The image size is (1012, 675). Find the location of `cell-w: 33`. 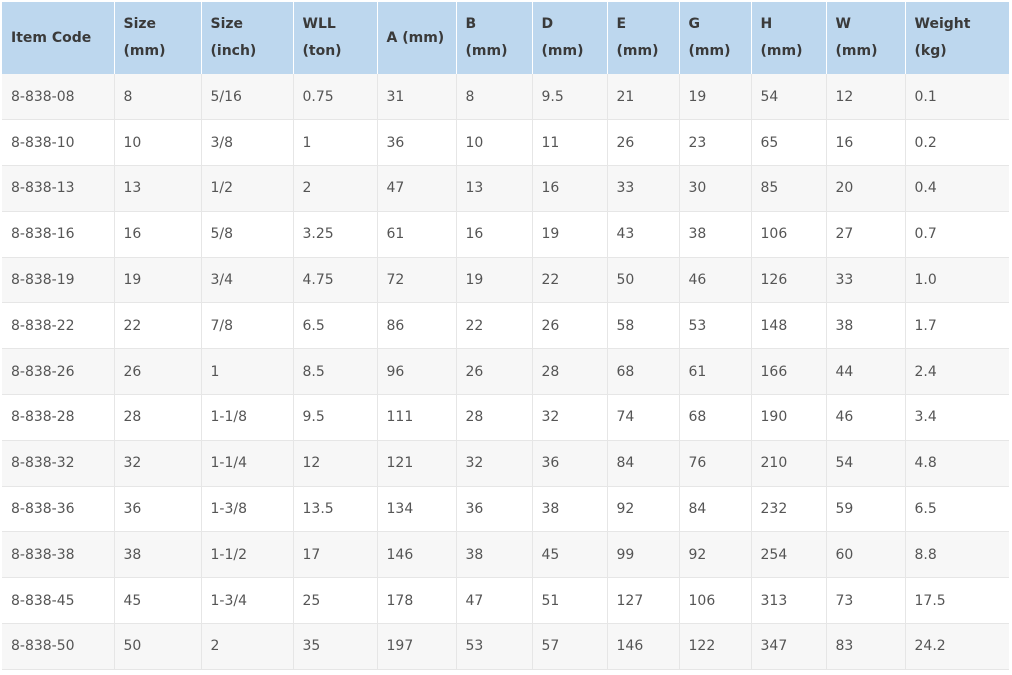

cell-w: 33 is located at coordinates (866, 280).